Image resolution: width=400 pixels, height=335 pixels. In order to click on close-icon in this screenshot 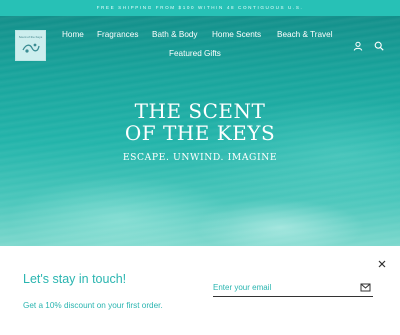, I will do `click(382, 264)`.